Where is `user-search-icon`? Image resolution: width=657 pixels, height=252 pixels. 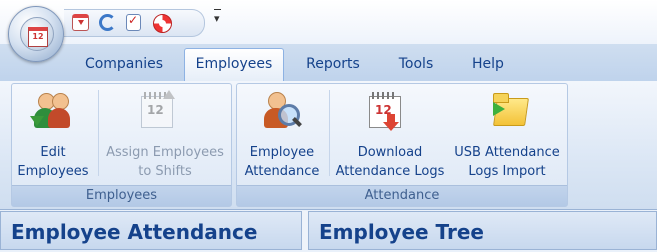
user-search-icon is located at coordinates (284, 112).